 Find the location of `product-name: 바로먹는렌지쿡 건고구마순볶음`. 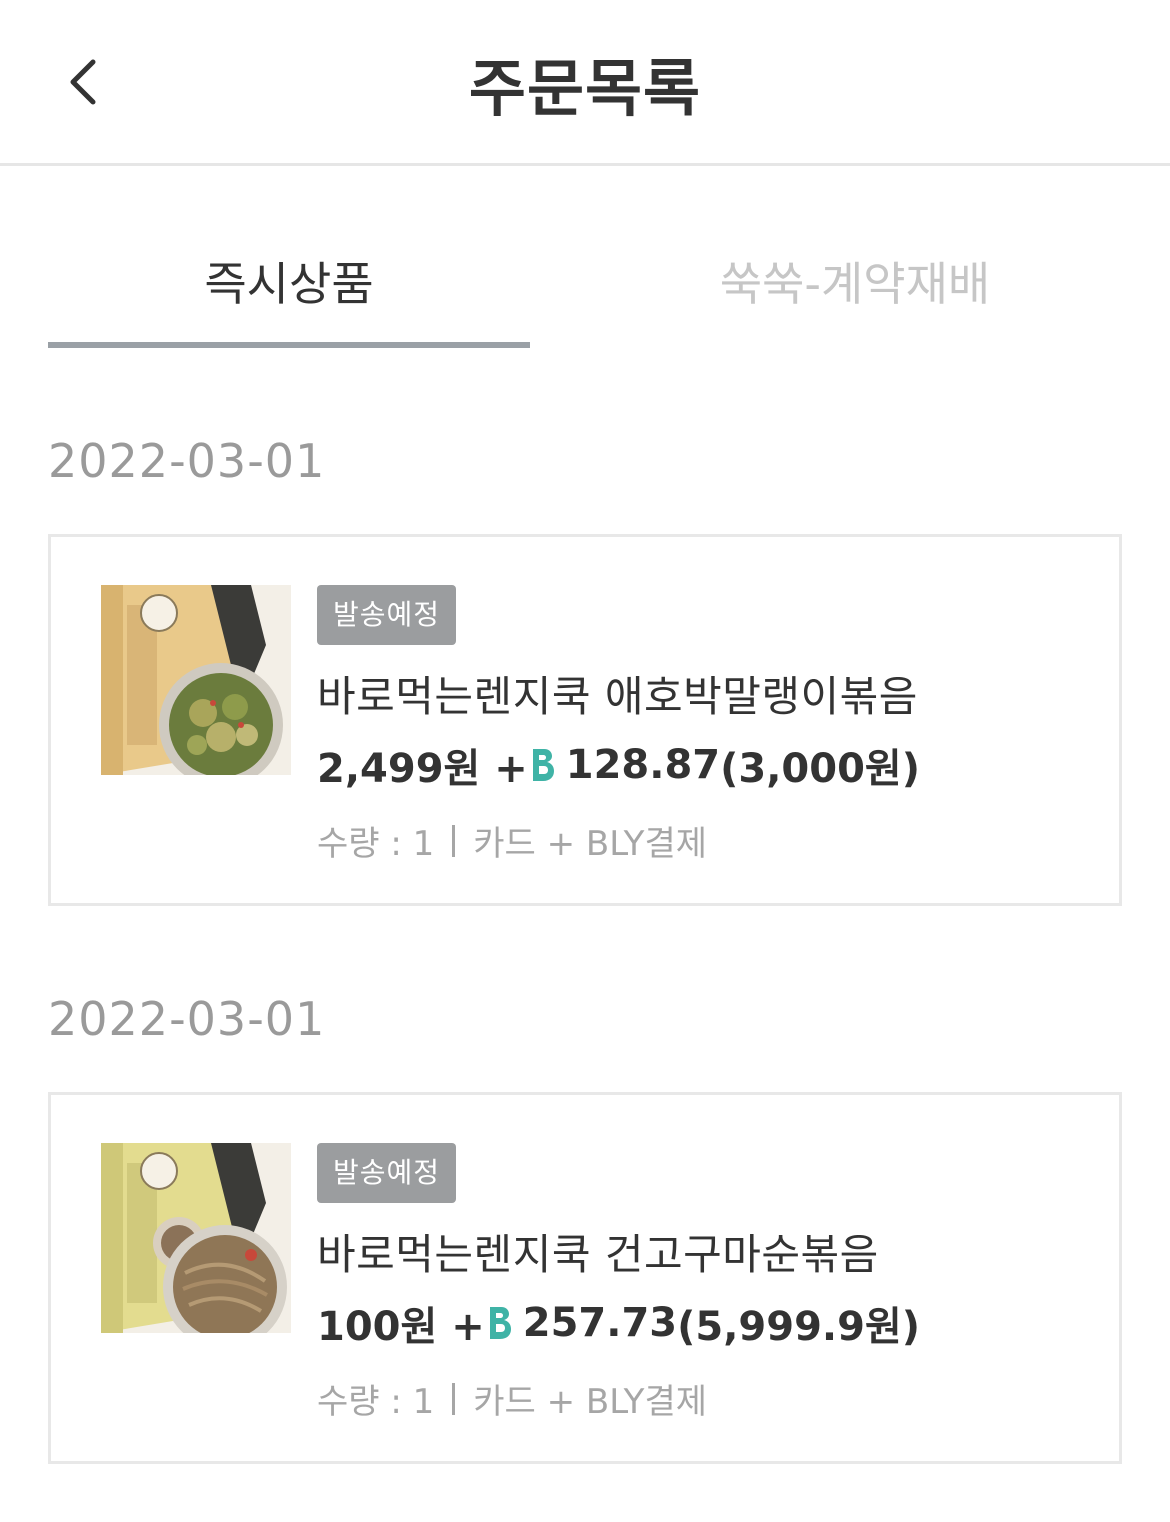

product-name: 바로먹는렌지쿡 건고구마순볶음 is located at coordinates (598, 1254).